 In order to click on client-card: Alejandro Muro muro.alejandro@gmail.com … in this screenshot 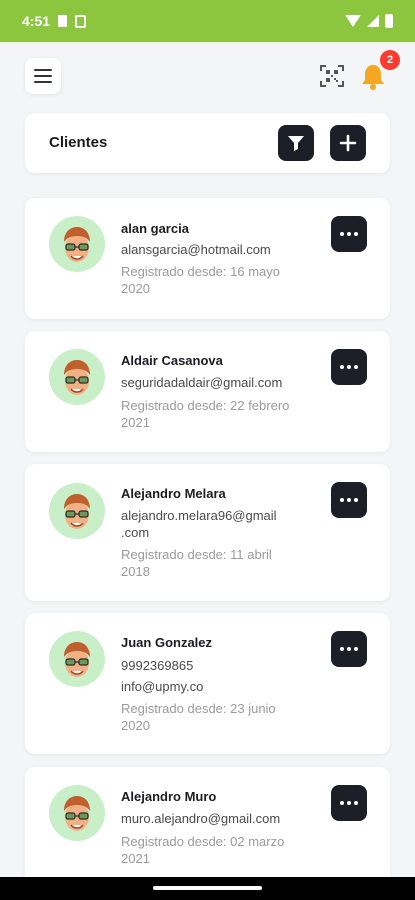, I will do `click(207, 827)`.